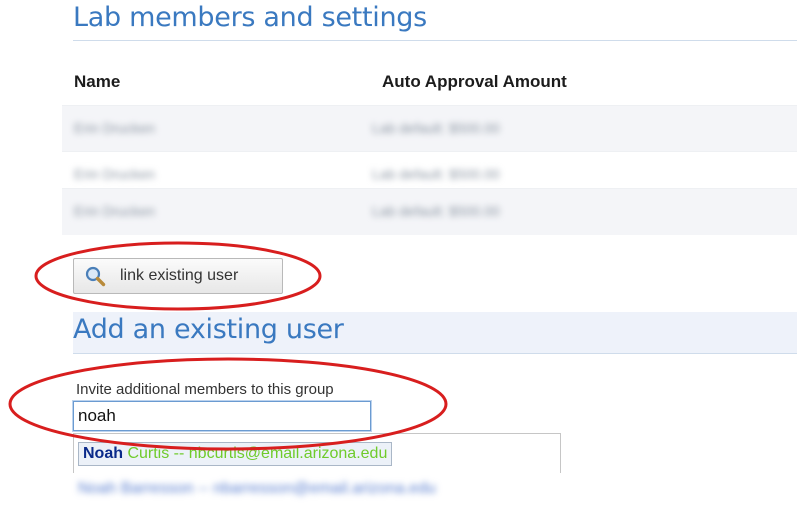 This screenshot has width=797, height=511. Describe the element at coordinates (97, 81) in the screenshot. I see `column-header-name: Name` at that location.